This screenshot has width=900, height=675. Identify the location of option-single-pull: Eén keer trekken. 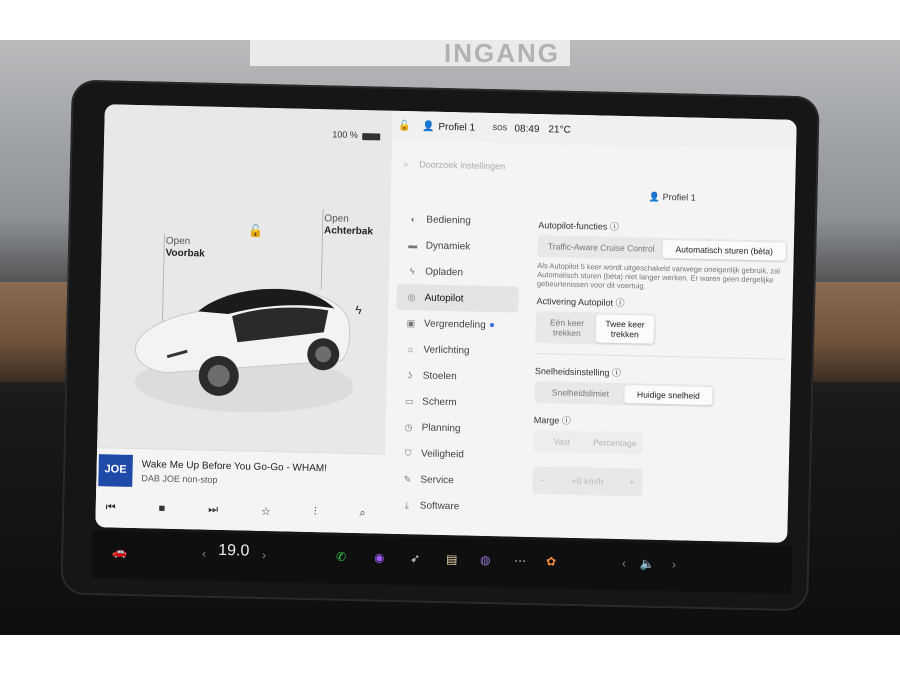
(567, 327).